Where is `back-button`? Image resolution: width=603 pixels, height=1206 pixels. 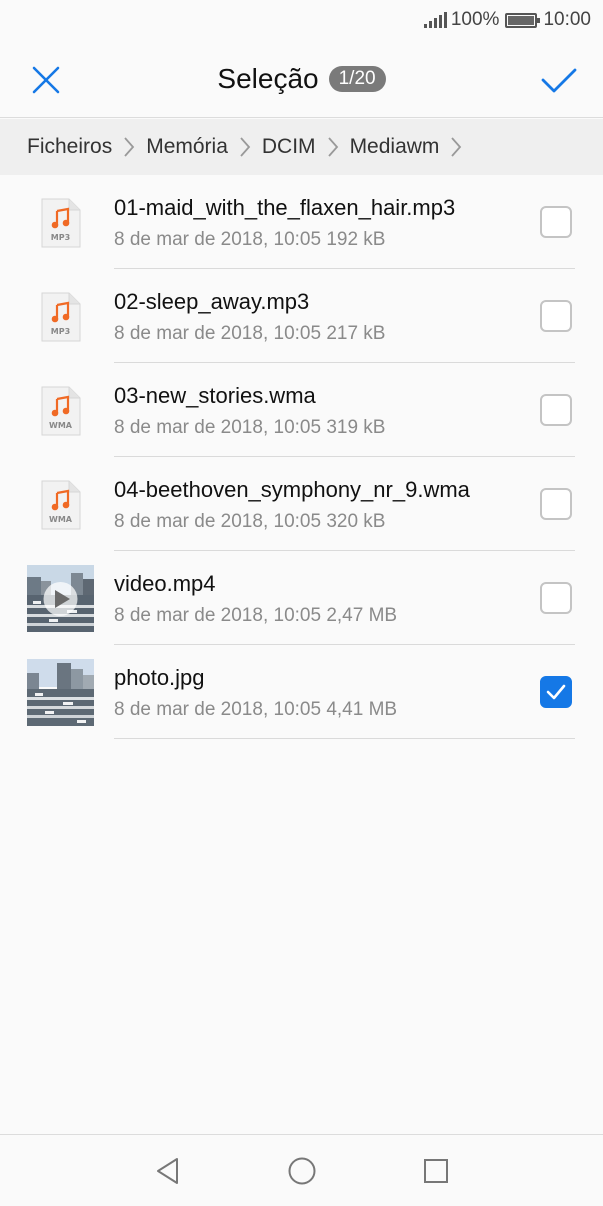 back-button is located at coordinates (168, 1171).